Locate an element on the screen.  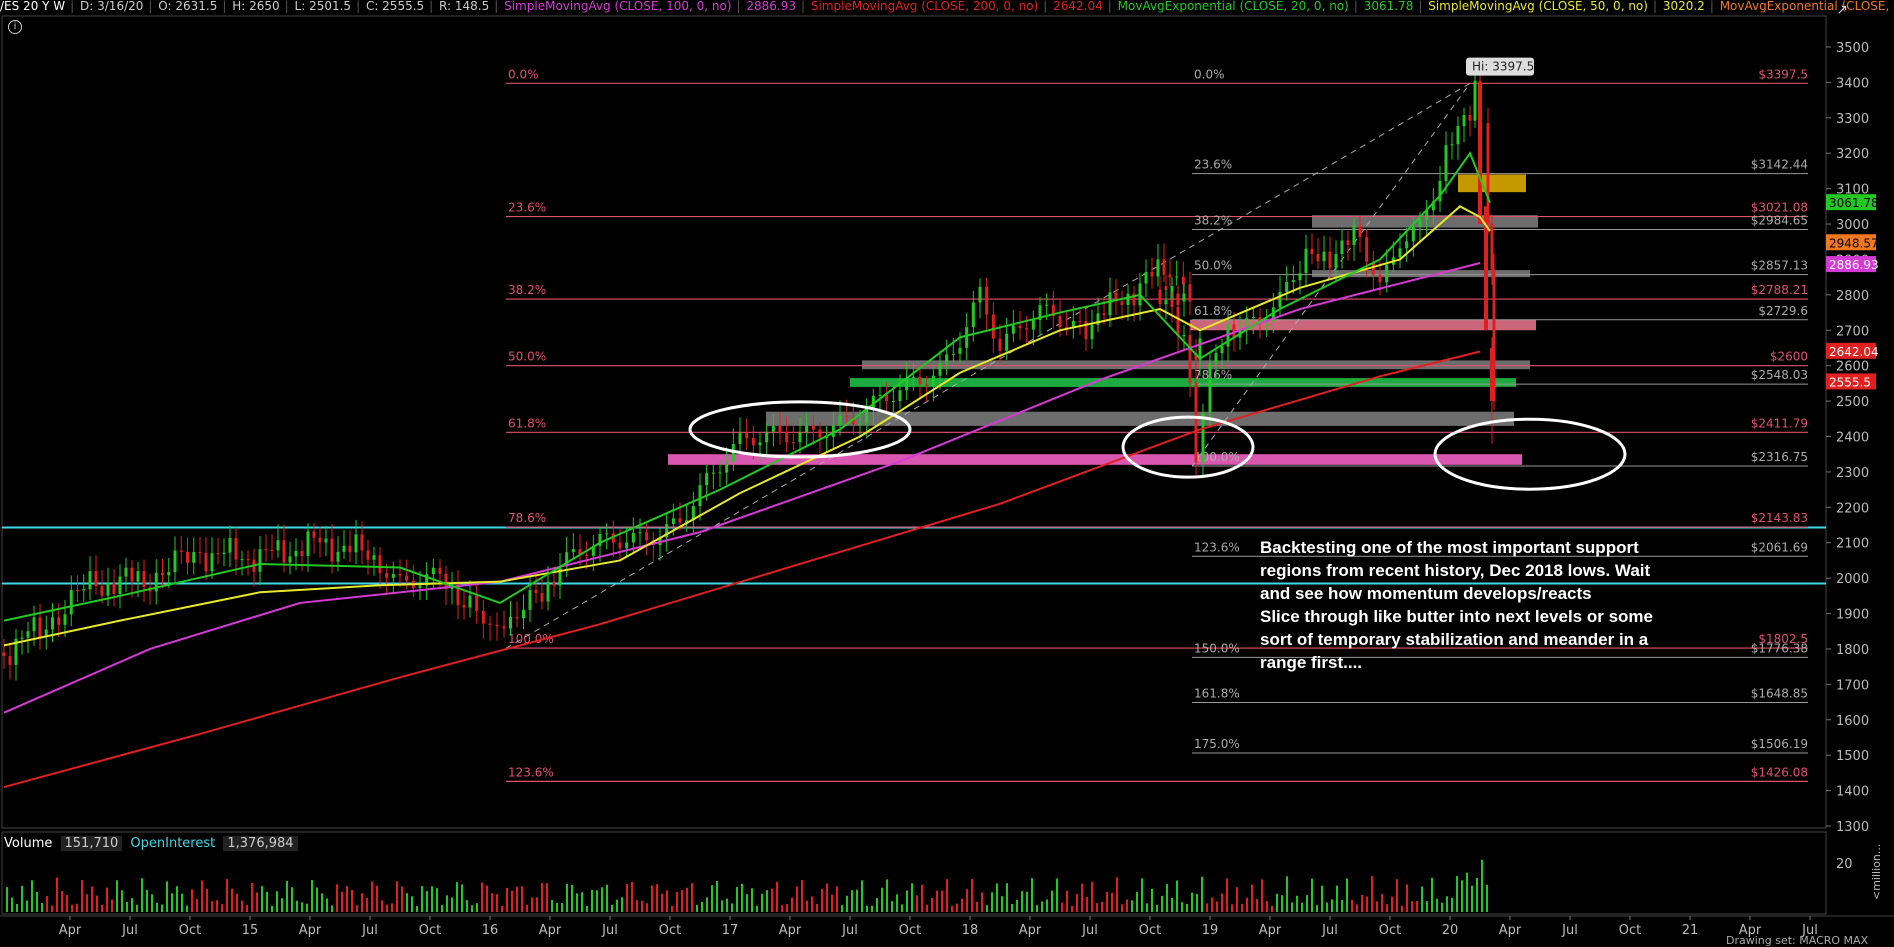
ohlc-close: C: 2555.5 is located at coordinates (395, 6).